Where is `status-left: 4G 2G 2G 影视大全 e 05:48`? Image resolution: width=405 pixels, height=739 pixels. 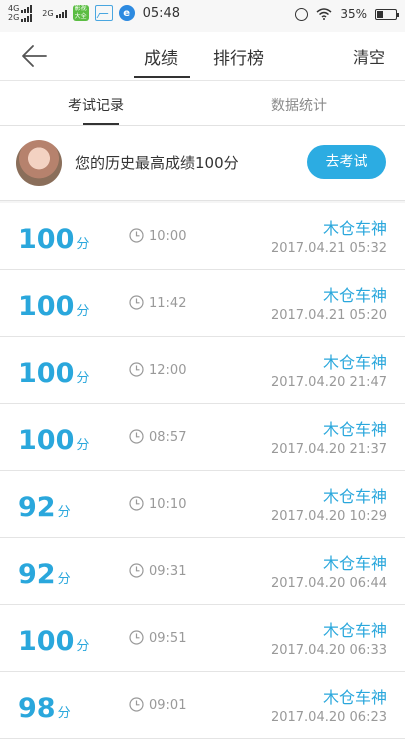 status-left: 4G 2G 2G 影视大全 e 05:48 is located at coordinates (94, 13).